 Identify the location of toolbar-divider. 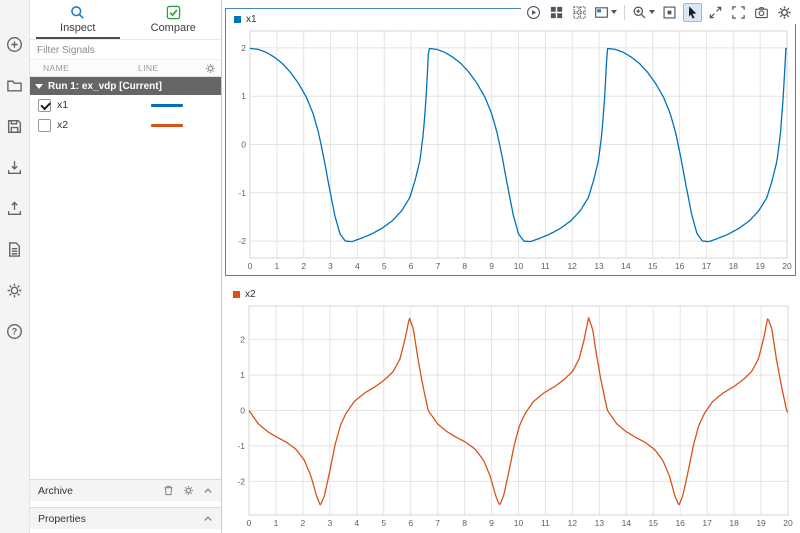
(624, 12).